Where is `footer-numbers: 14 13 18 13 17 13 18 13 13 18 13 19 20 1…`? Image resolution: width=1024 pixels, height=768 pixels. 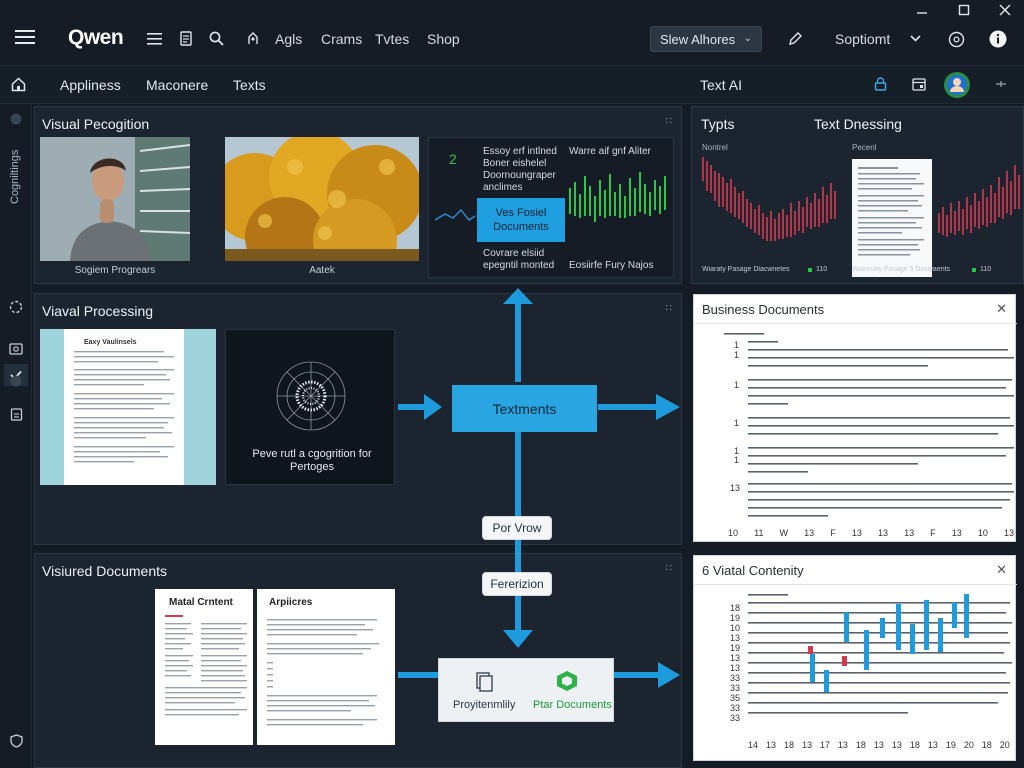 footer-numbers: 14 13 18 13 17 13 18 13 13 18 13 19 20 1… is located at coordinates (879, 745).